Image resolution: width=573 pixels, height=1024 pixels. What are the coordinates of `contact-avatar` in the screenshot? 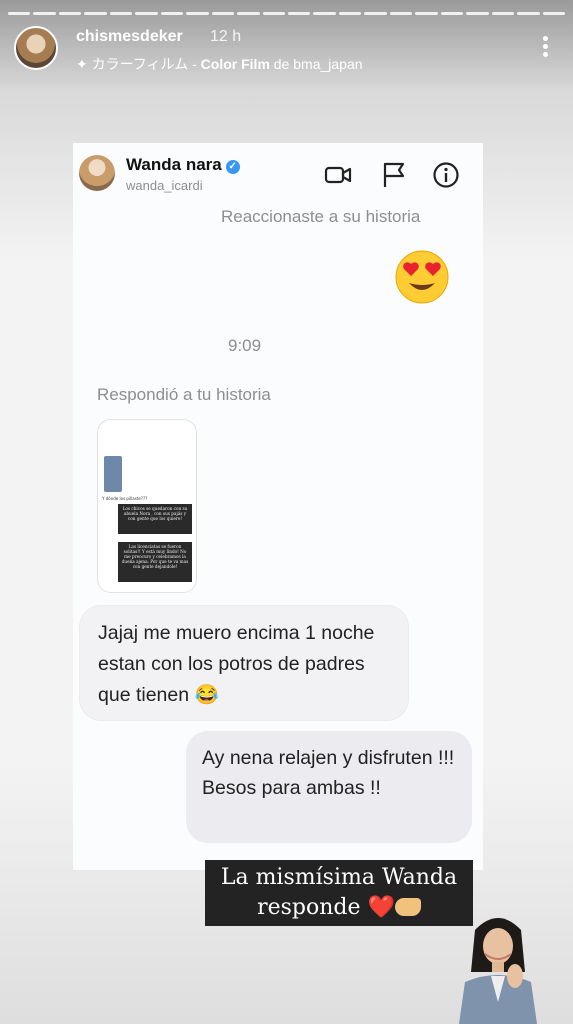 It's located at (97, 173).